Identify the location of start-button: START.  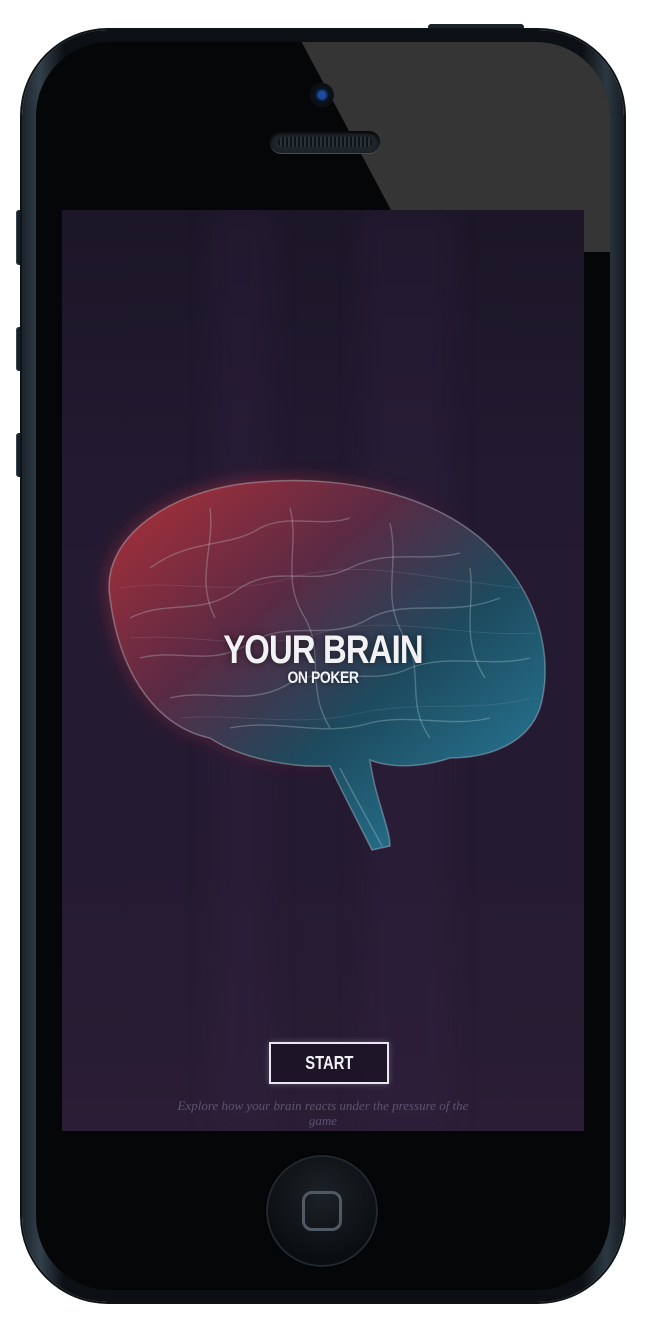
(329, 1063).